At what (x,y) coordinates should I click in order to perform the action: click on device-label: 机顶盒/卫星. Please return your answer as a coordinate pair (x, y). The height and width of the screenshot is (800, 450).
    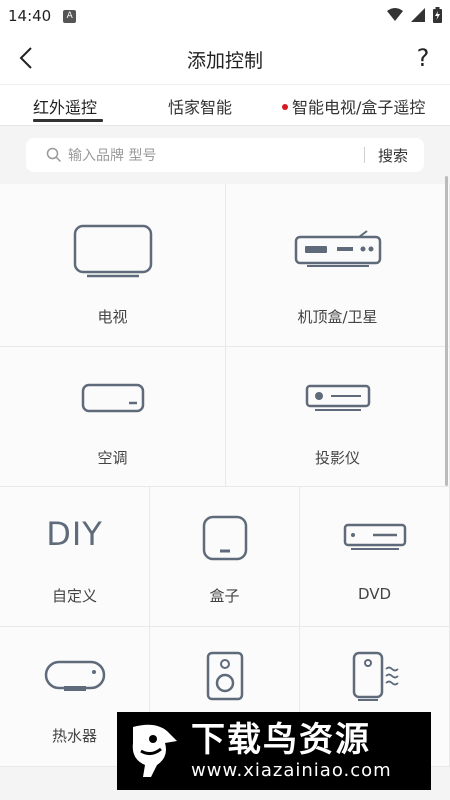
    Looking at the image, I should click on (337, 317).